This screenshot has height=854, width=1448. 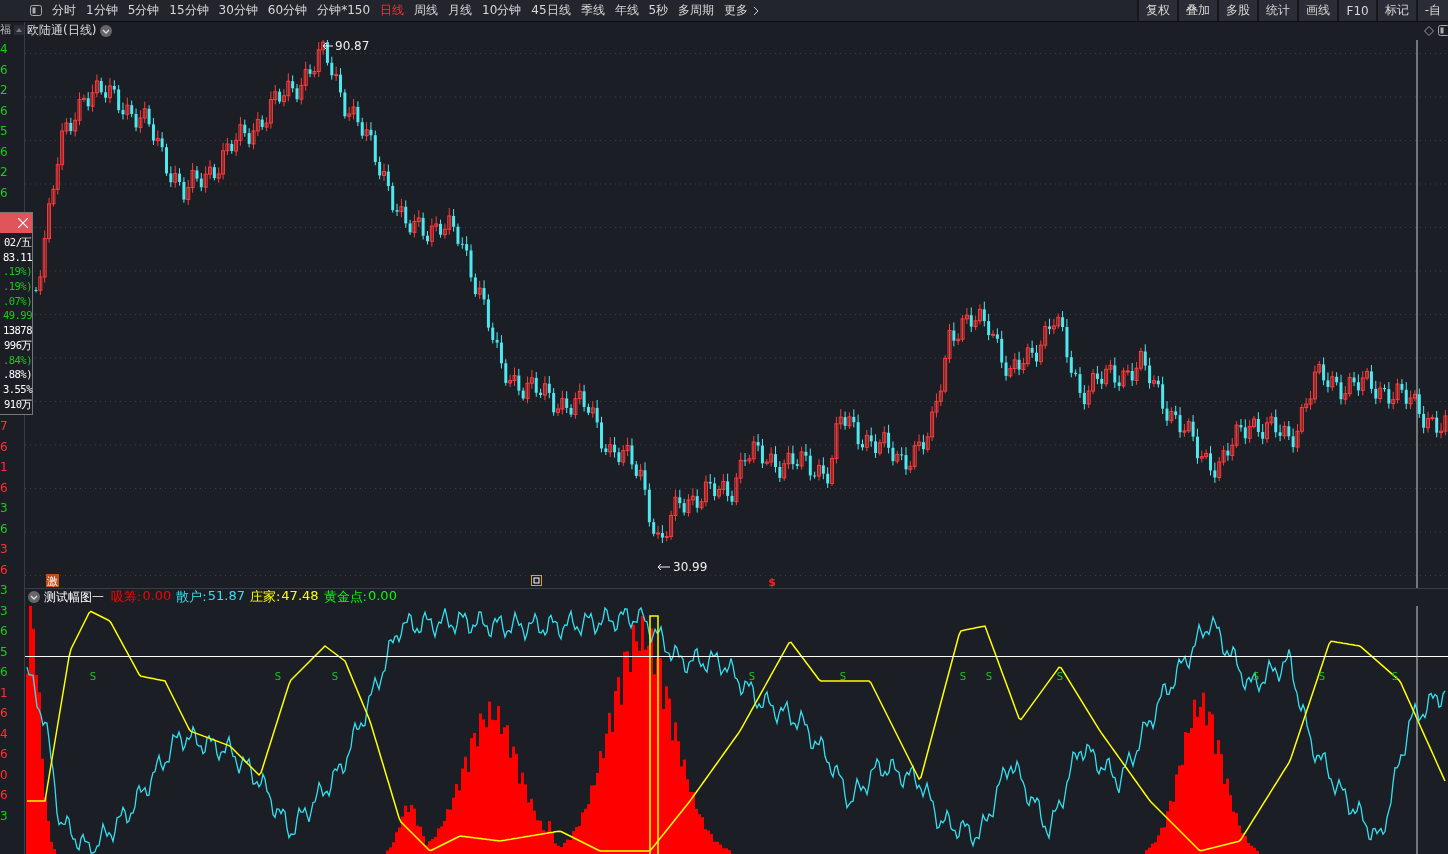 What do you see at coordinates (17, 388) in the screenshot?
I see `popup-value: 3.55%` at bounding box center [17, 388].